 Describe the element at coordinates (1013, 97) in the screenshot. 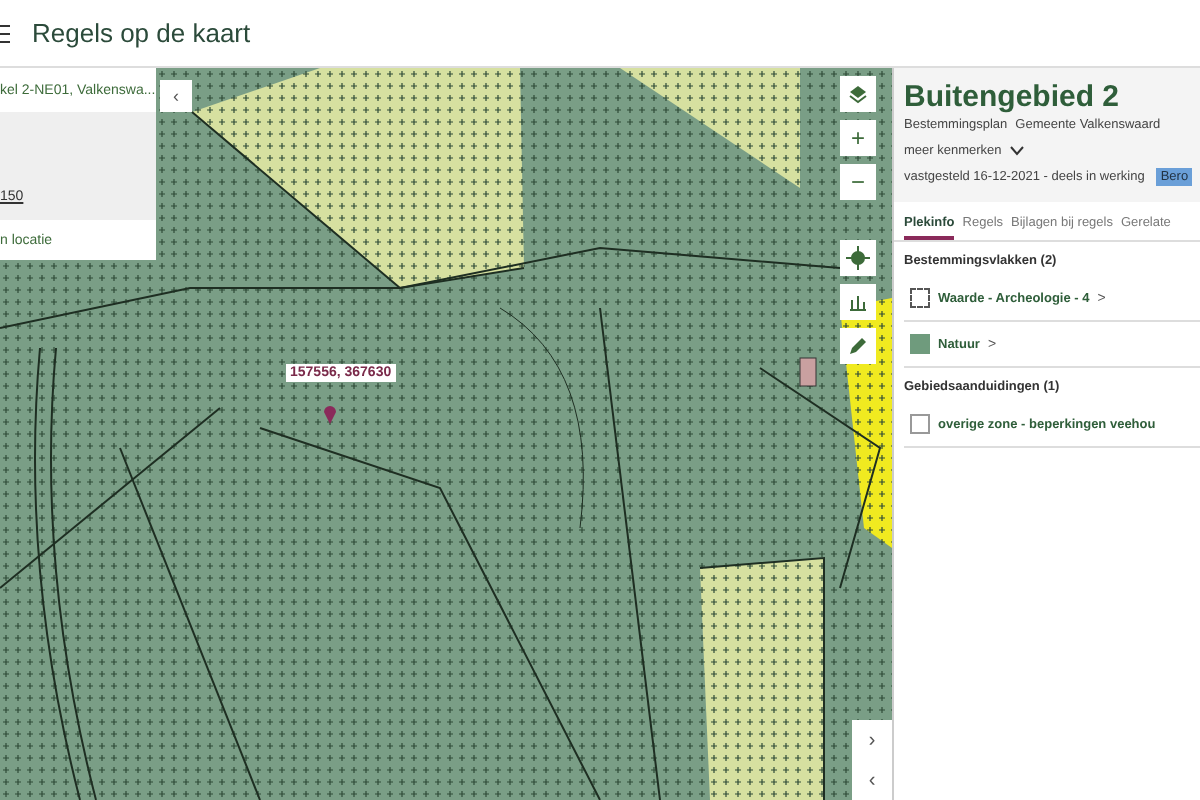

I see `plan-title: Buitengebied 2` at that location.